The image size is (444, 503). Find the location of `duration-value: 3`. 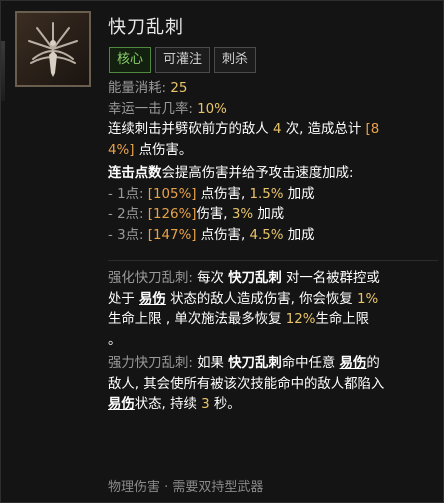

duration-value: 3 is located at coordinates (205, 404).